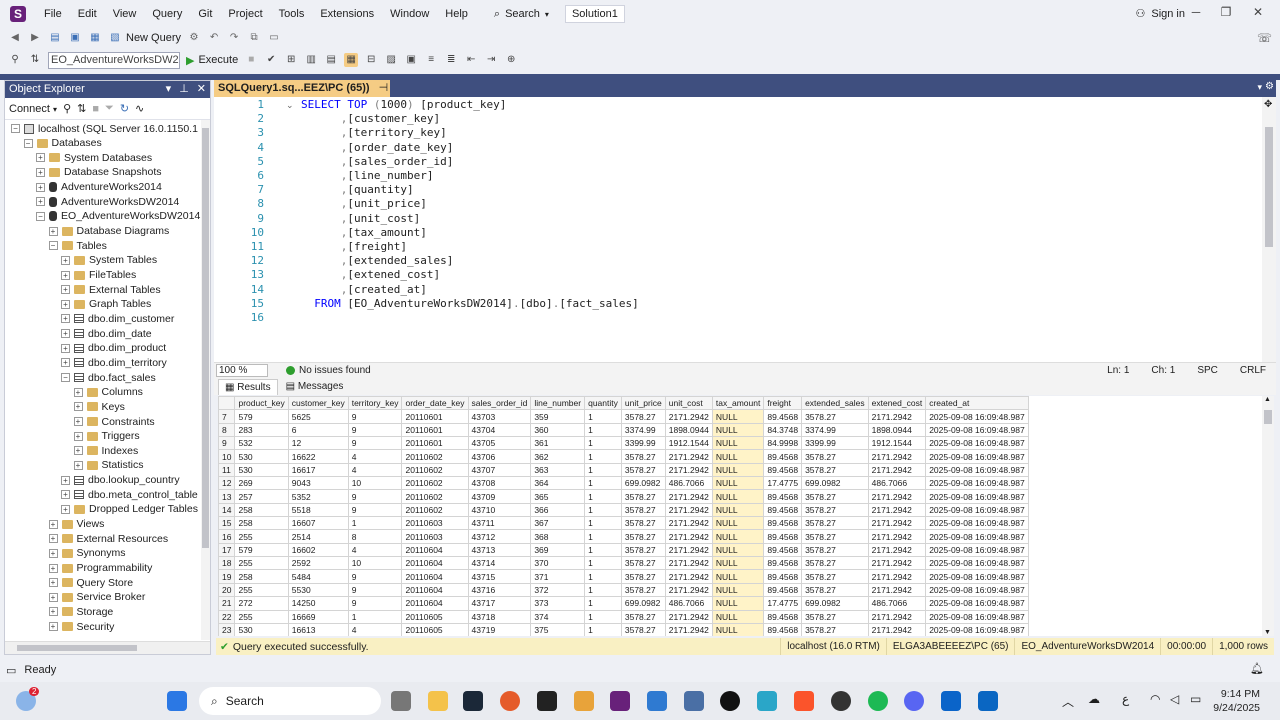  What do you see at coordinates (318, 576) in the screenshot?
I see `table-cell: 5484` at bounding box center [318, 576].